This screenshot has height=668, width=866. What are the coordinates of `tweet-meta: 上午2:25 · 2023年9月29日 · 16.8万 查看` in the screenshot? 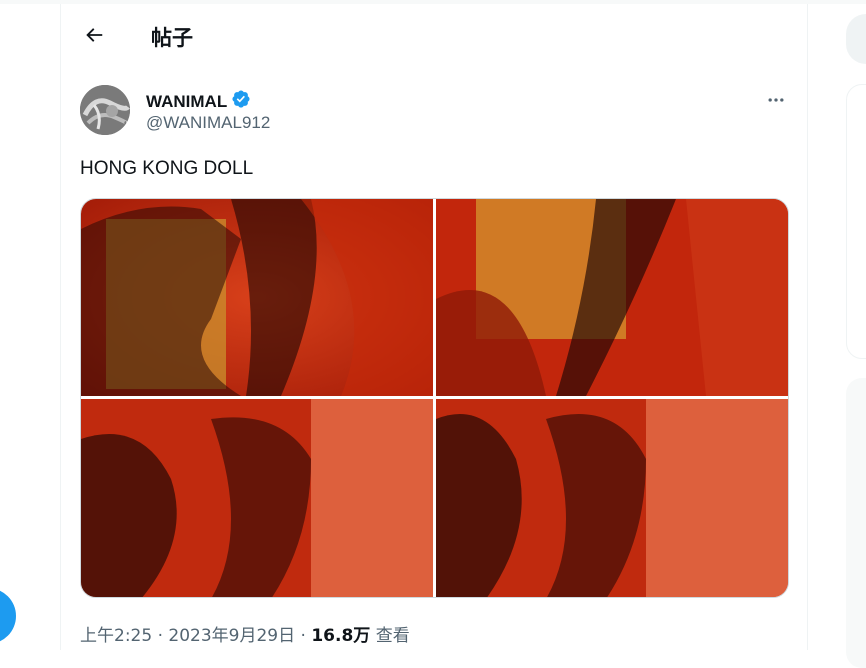 It's located at (245, 633).